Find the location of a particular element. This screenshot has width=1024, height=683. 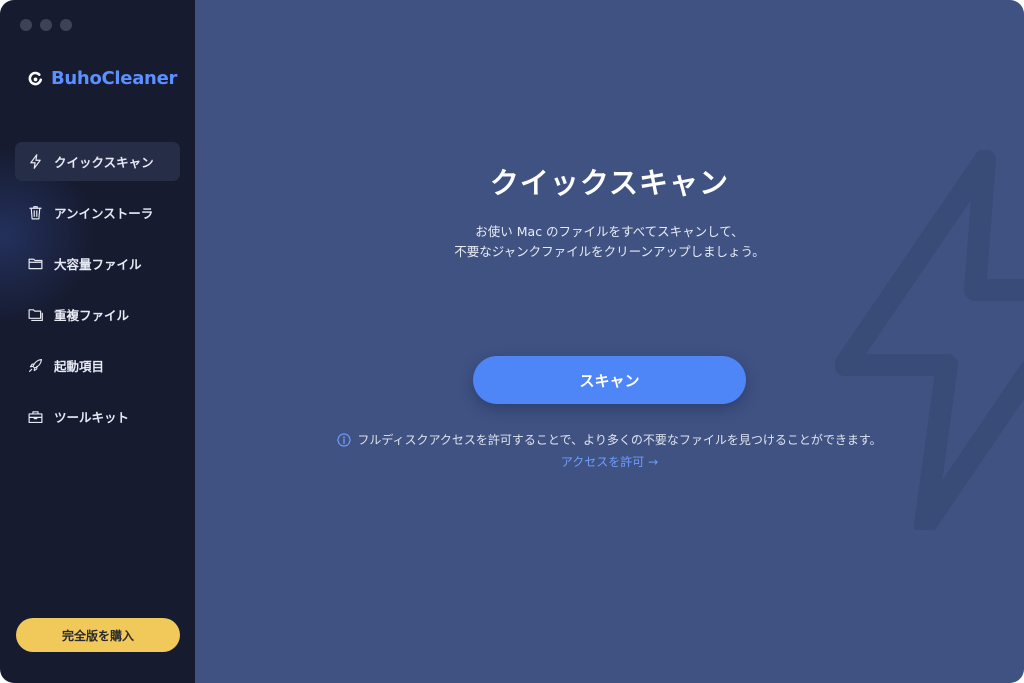

background-lightning-icon is located at coordinates (929, 340).